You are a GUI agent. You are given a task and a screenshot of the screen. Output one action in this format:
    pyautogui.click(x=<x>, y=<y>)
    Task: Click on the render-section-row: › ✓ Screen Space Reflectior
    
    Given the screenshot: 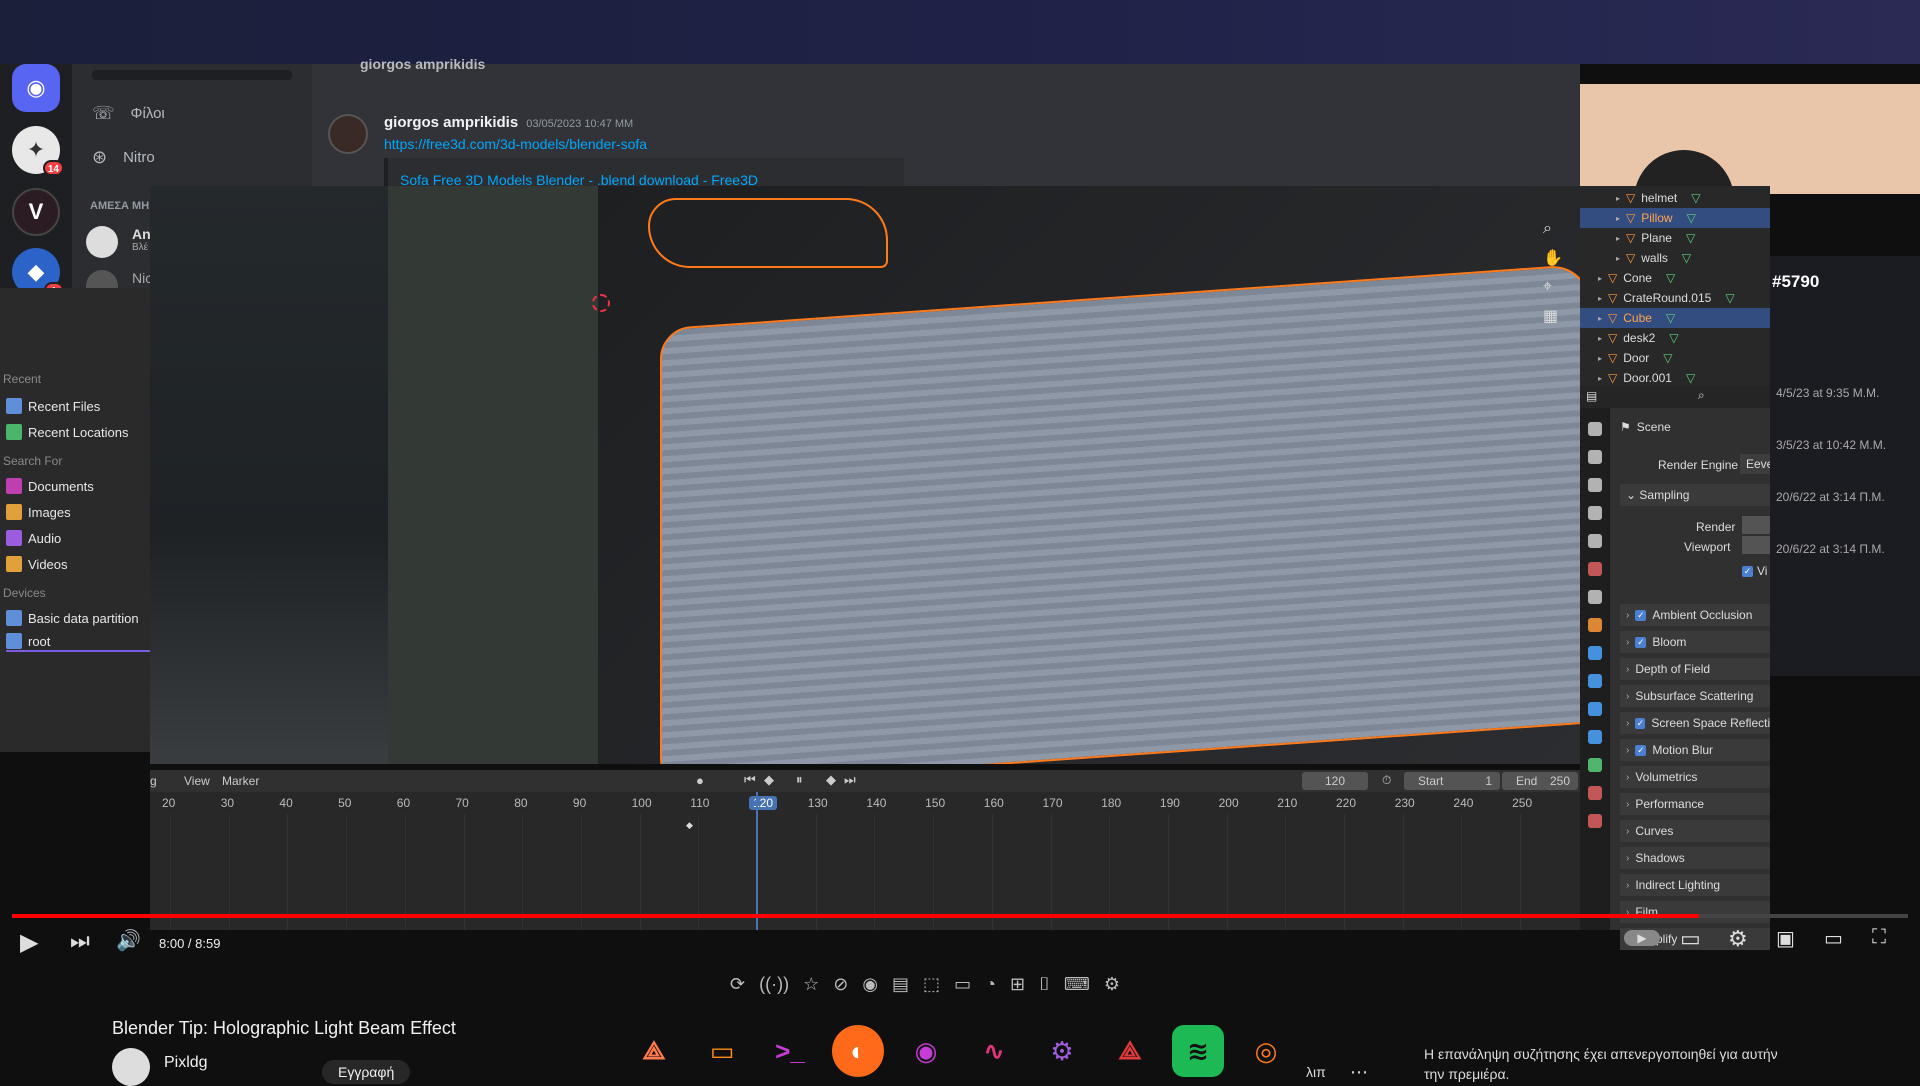 What is the action you would take?
    pyautogui.click(x=1695, y=723)
    